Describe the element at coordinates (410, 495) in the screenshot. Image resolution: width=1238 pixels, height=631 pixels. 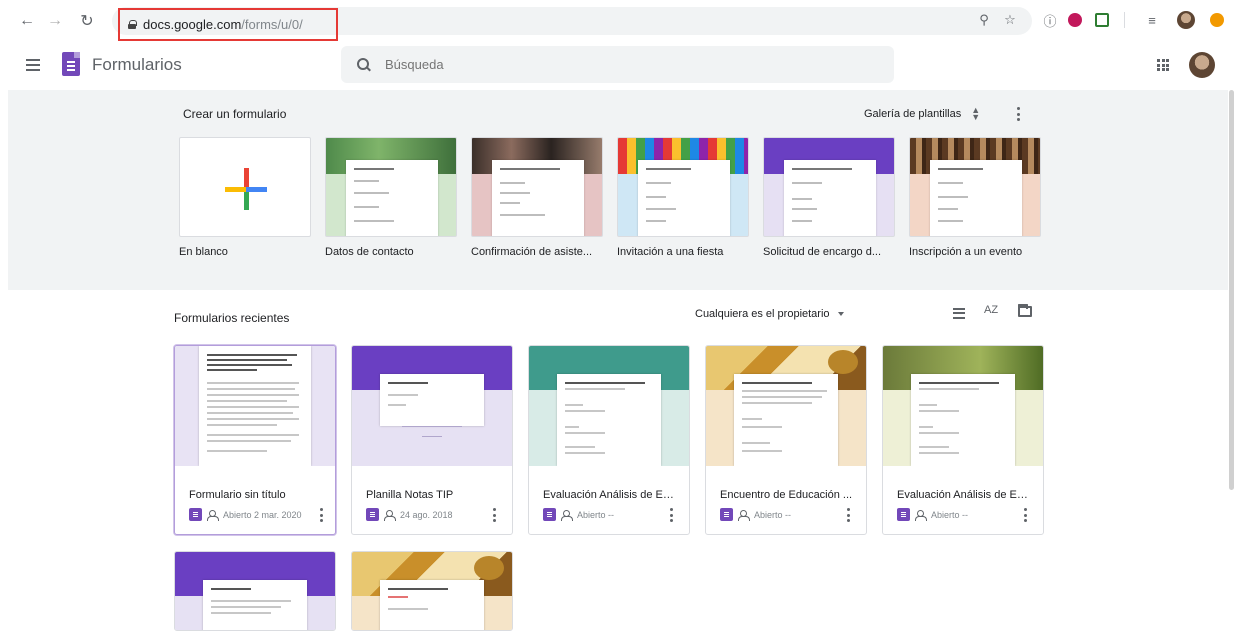
I see `form-title: Planilla Notas TIP` at that location.